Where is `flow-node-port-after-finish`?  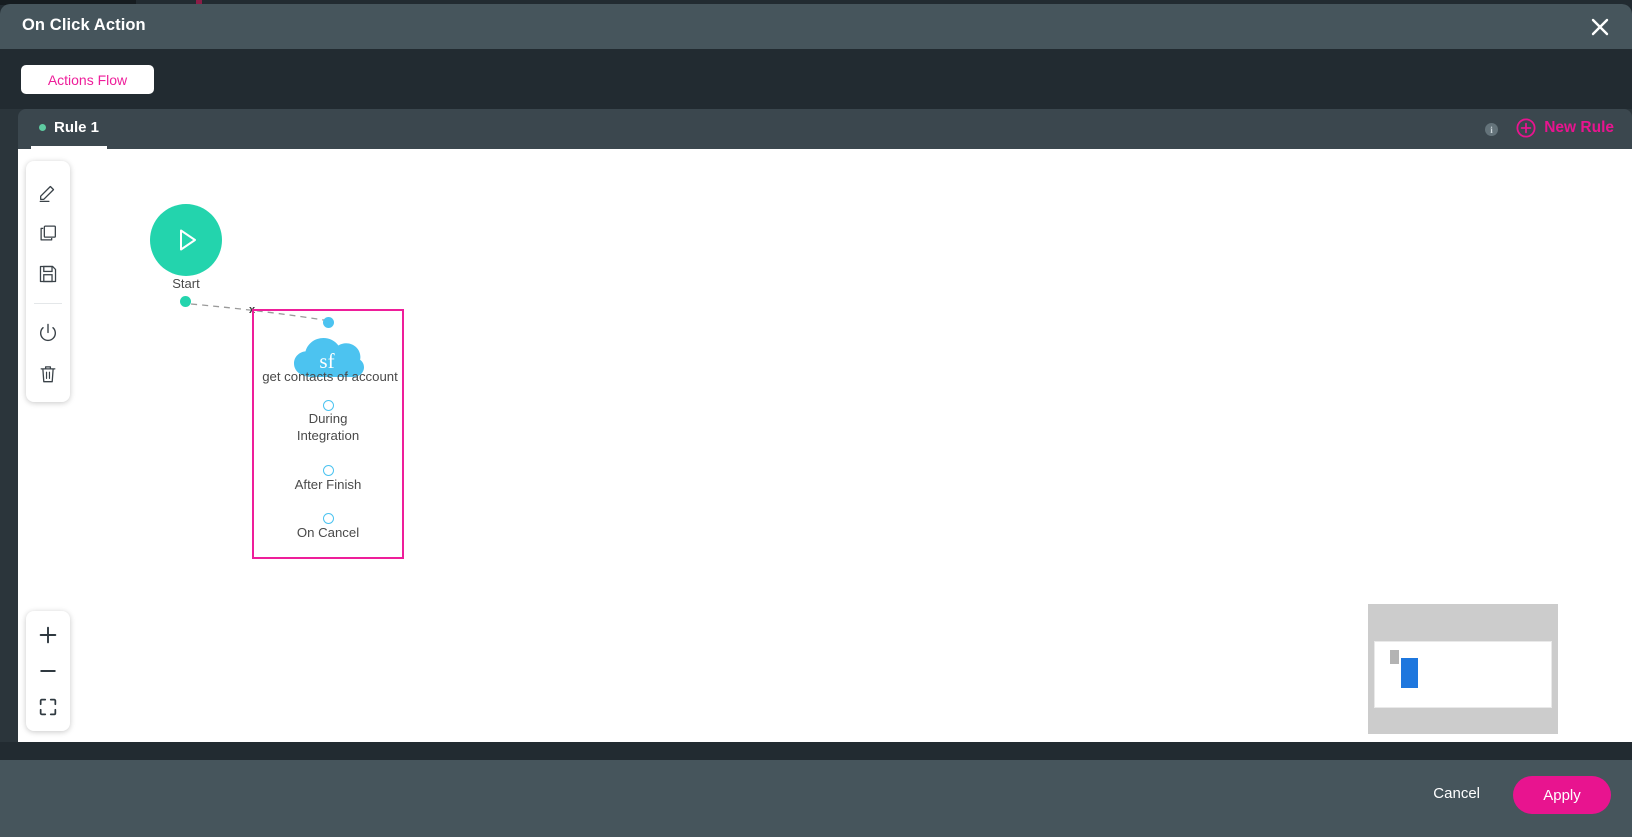 flow-node-port-after-finish is located at coordinates (328, 470).